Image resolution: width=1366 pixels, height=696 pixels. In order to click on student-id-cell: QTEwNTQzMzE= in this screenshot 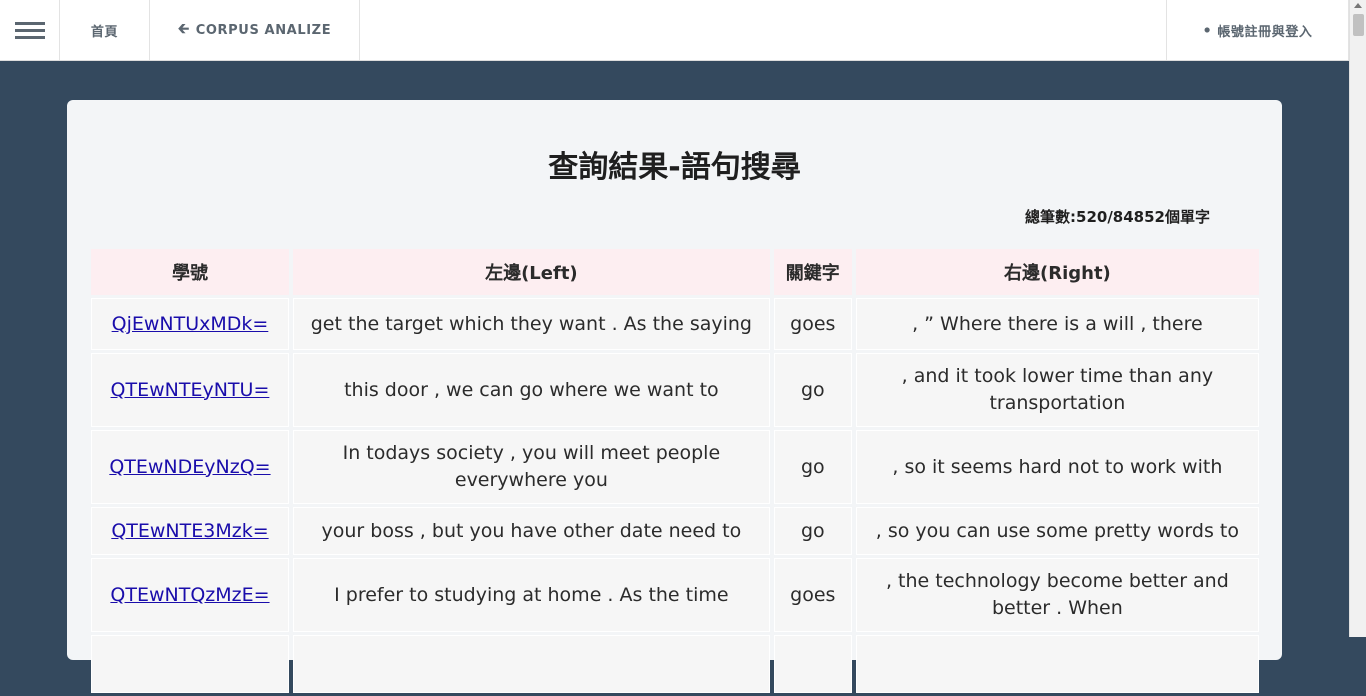, I will do `click(190, 595)`.